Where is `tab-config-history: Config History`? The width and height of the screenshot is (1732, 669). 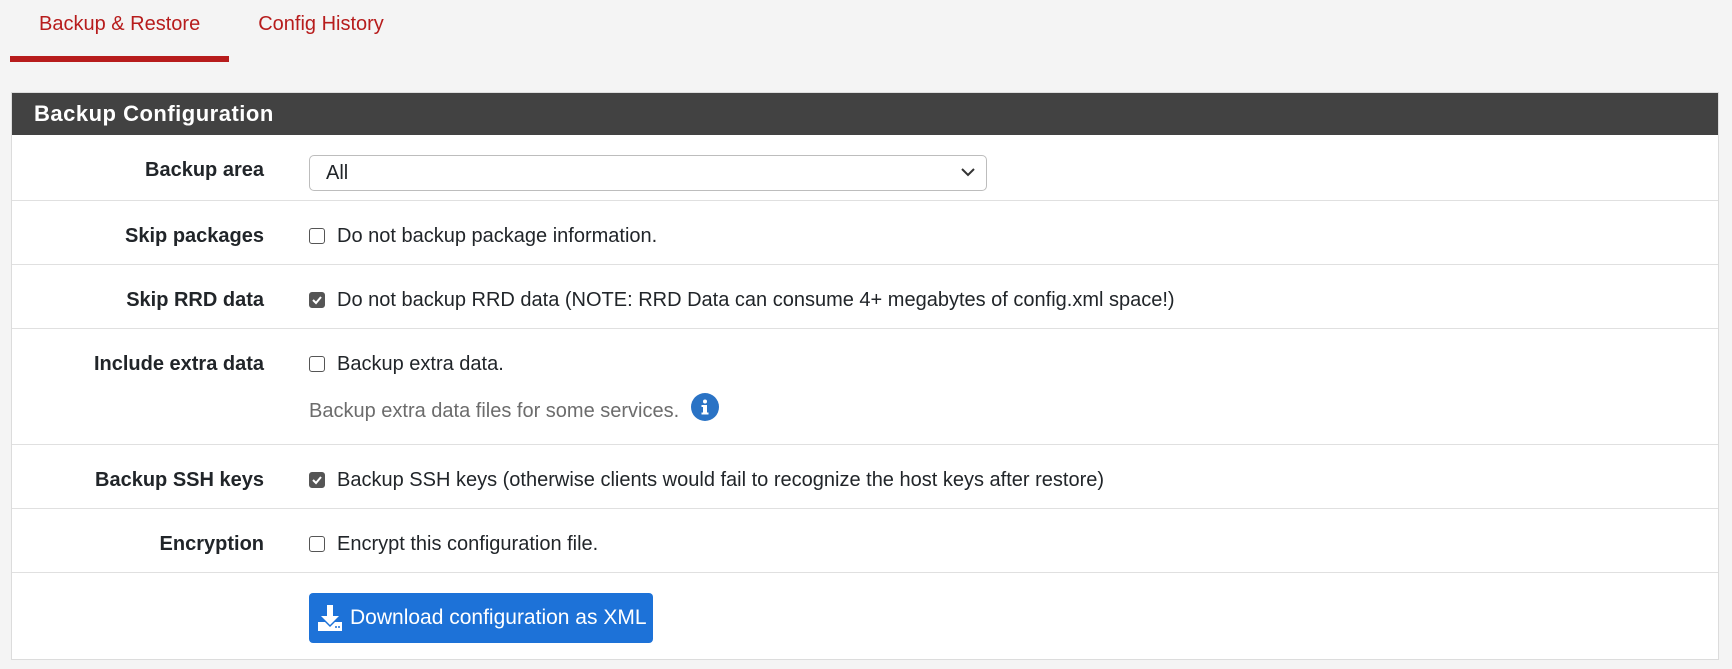
tab-config-history: Config History is located at coordinates (321, 31).